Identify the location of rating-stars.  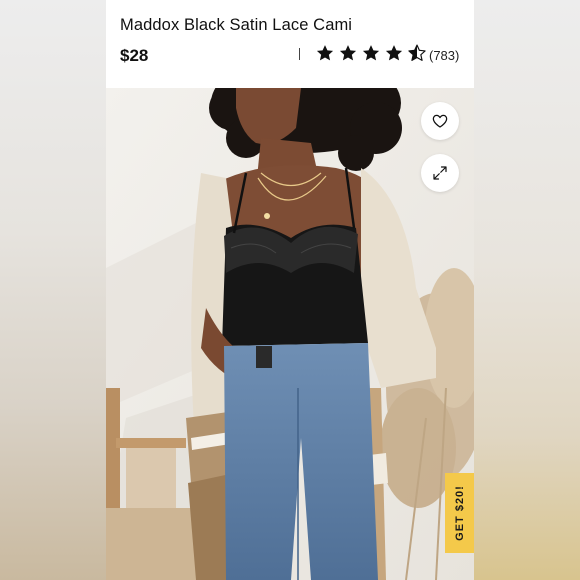
(371, 53).